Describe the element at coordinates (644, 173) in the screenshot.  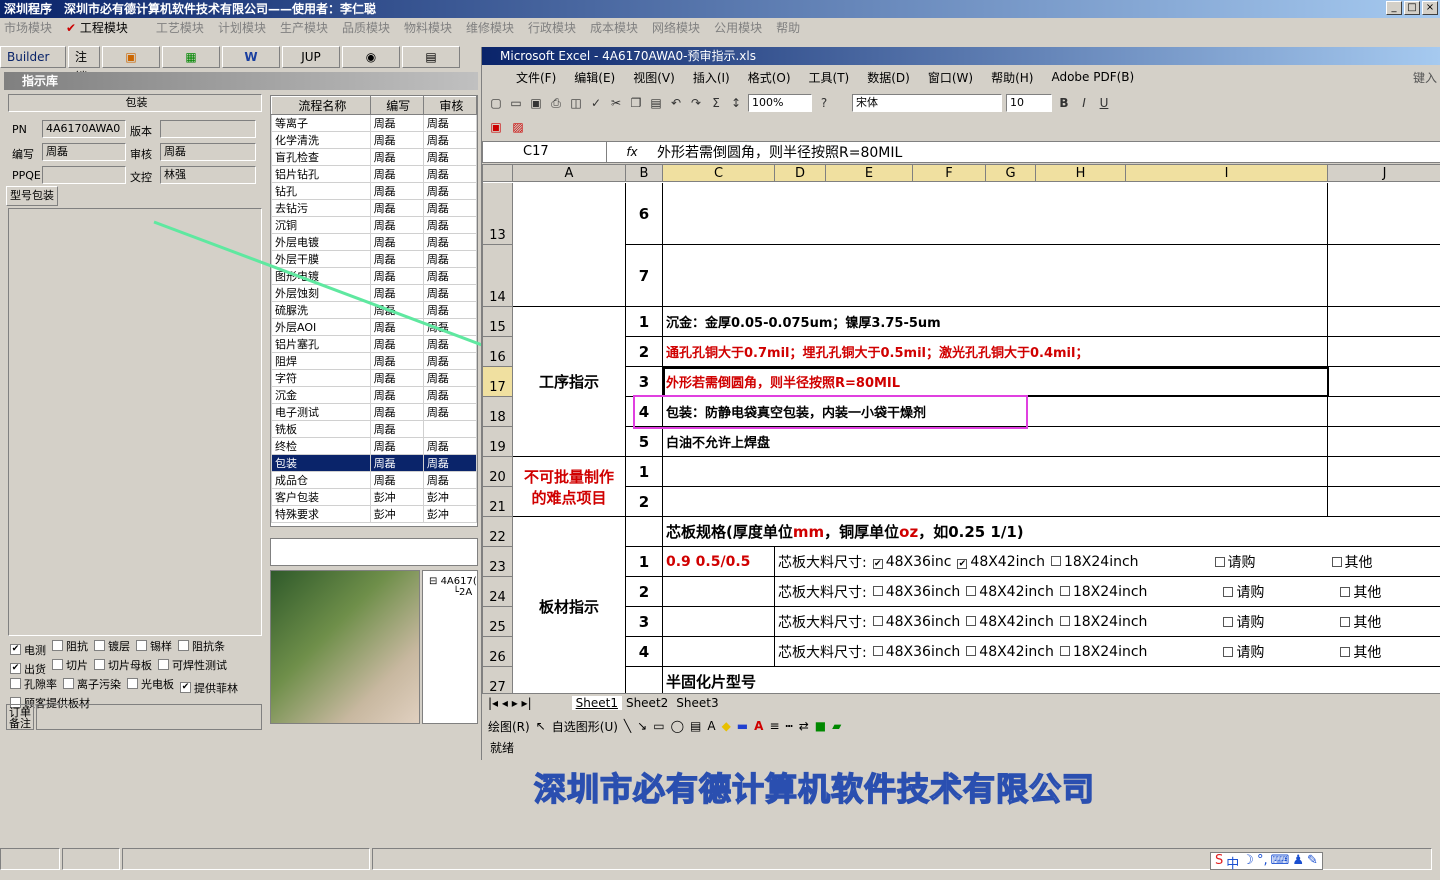
I see `col-header: B` at that location.